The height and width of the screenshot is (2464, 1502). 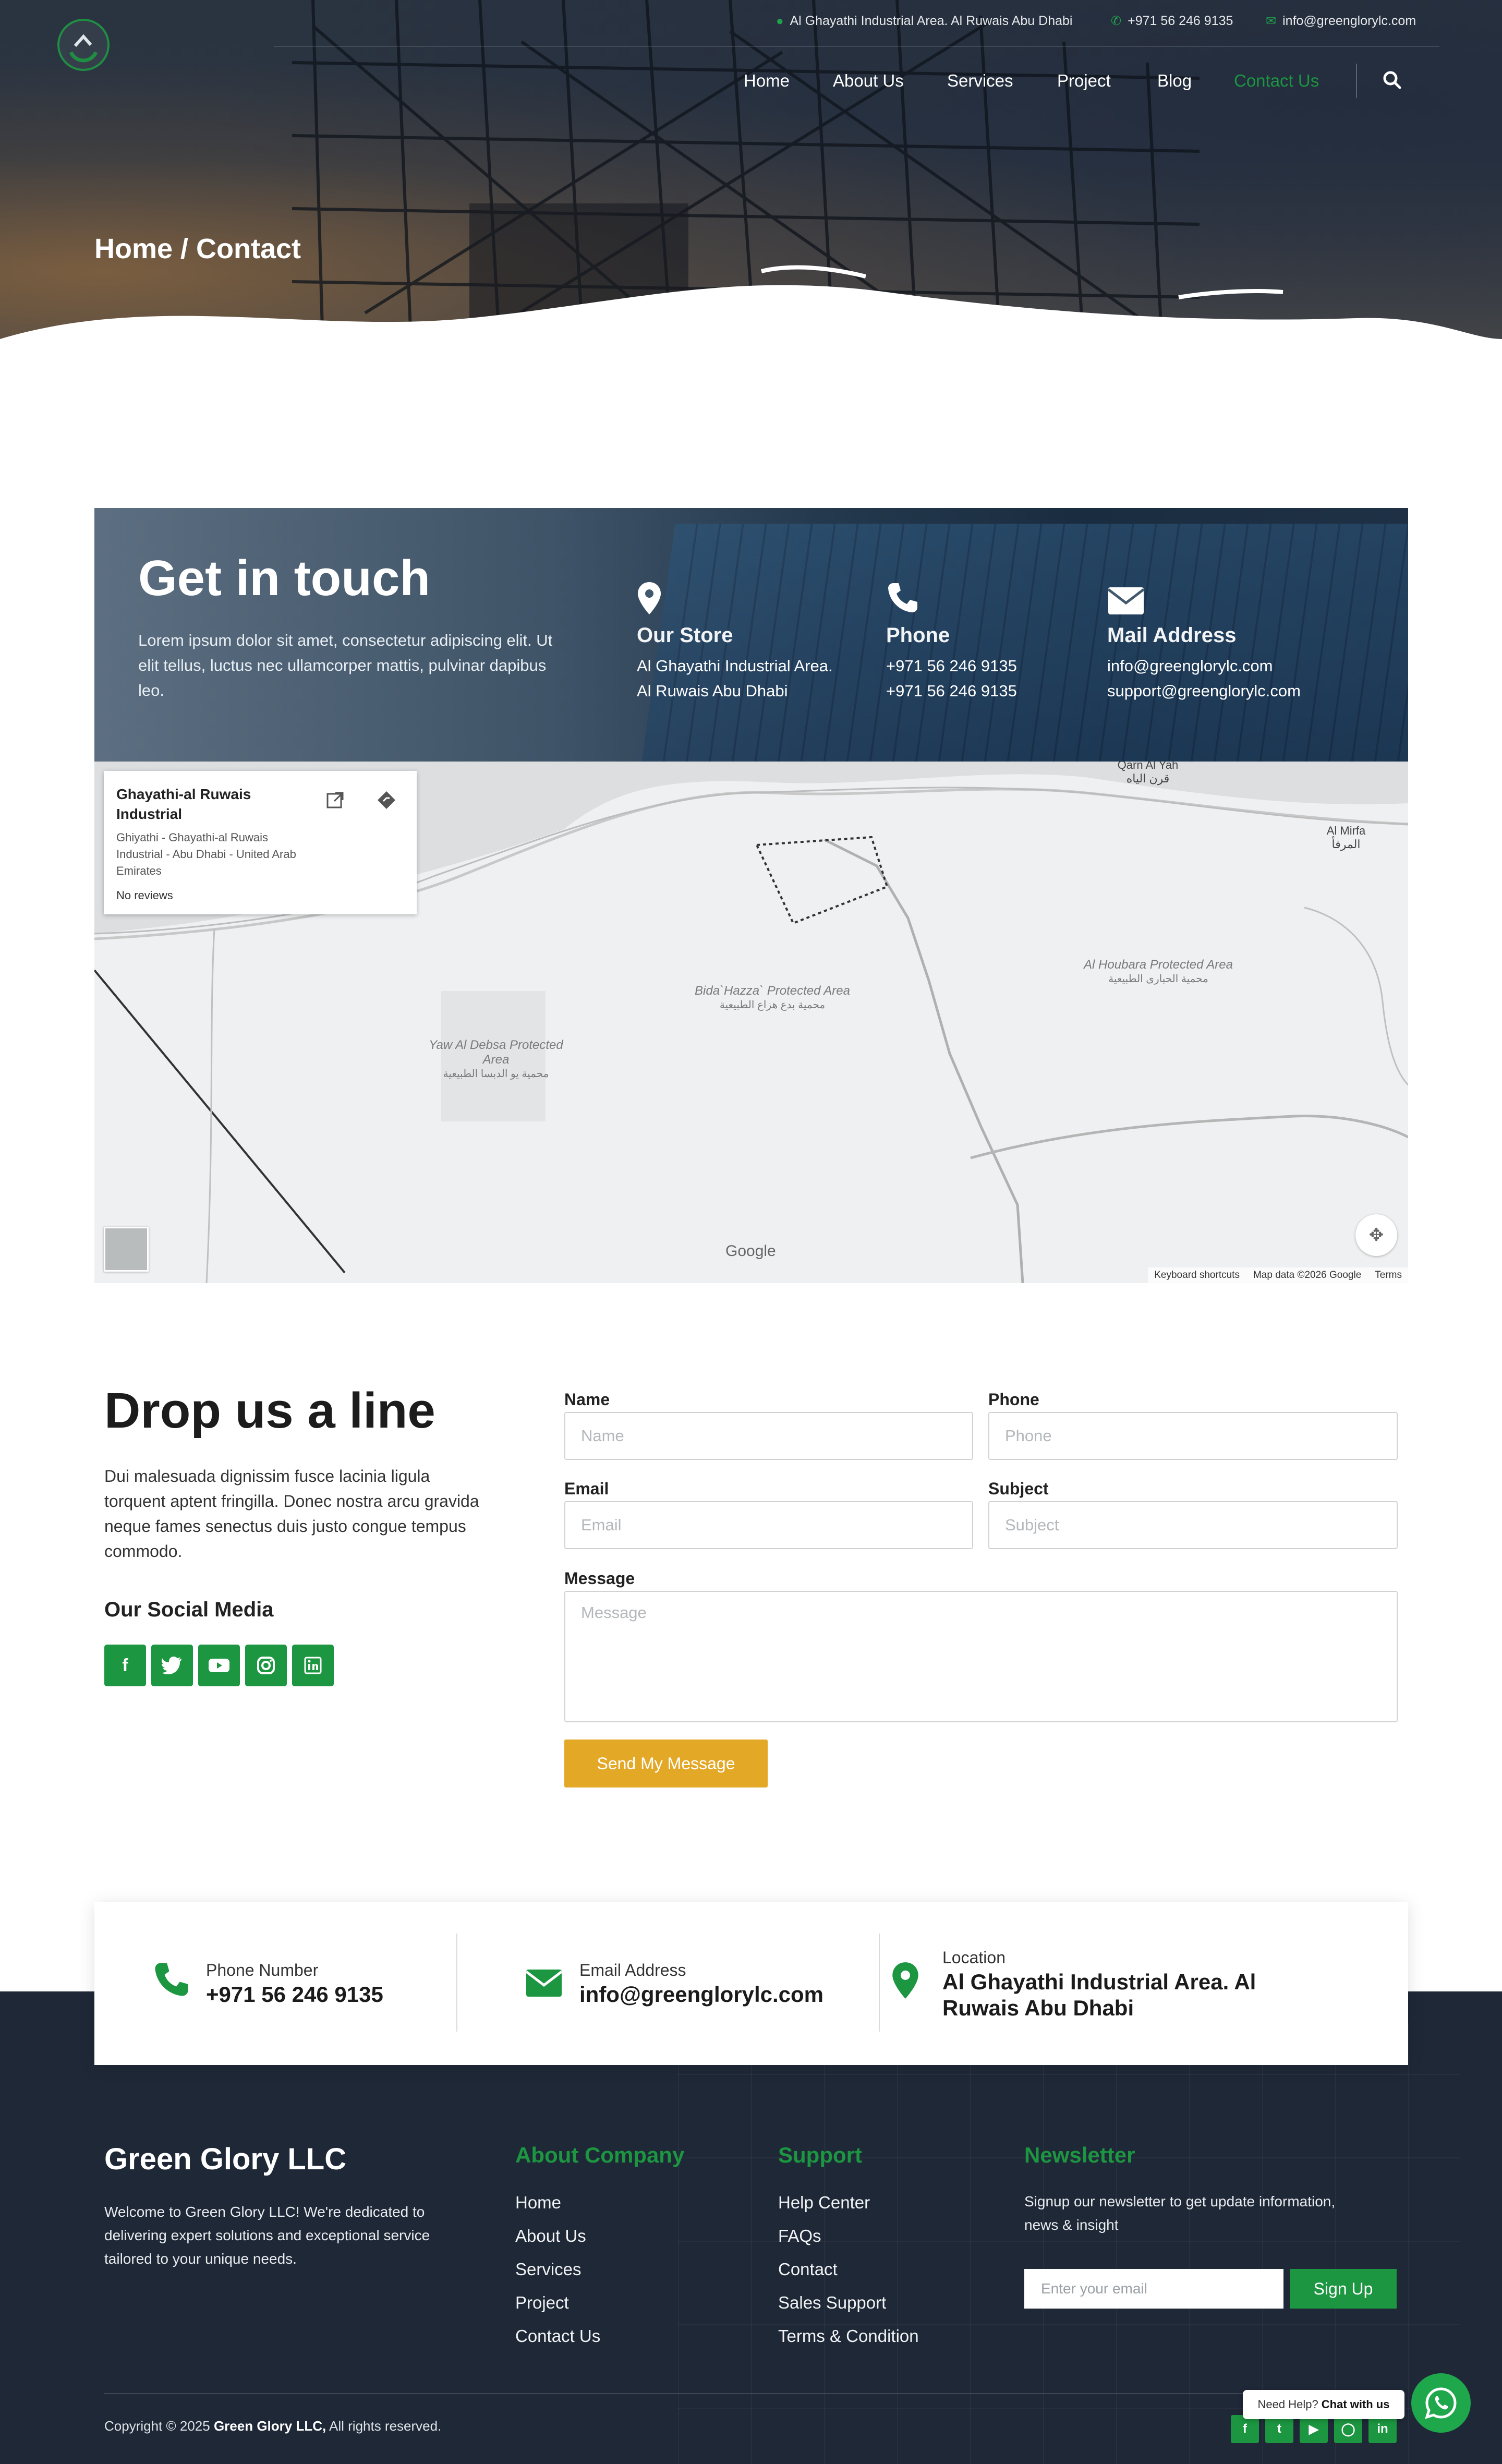 What do you see at coordinates (1204, 666) in the screenshot?
I see `mail-line-1: info@greenglorylc.com` at bounding box center [1204, 666].